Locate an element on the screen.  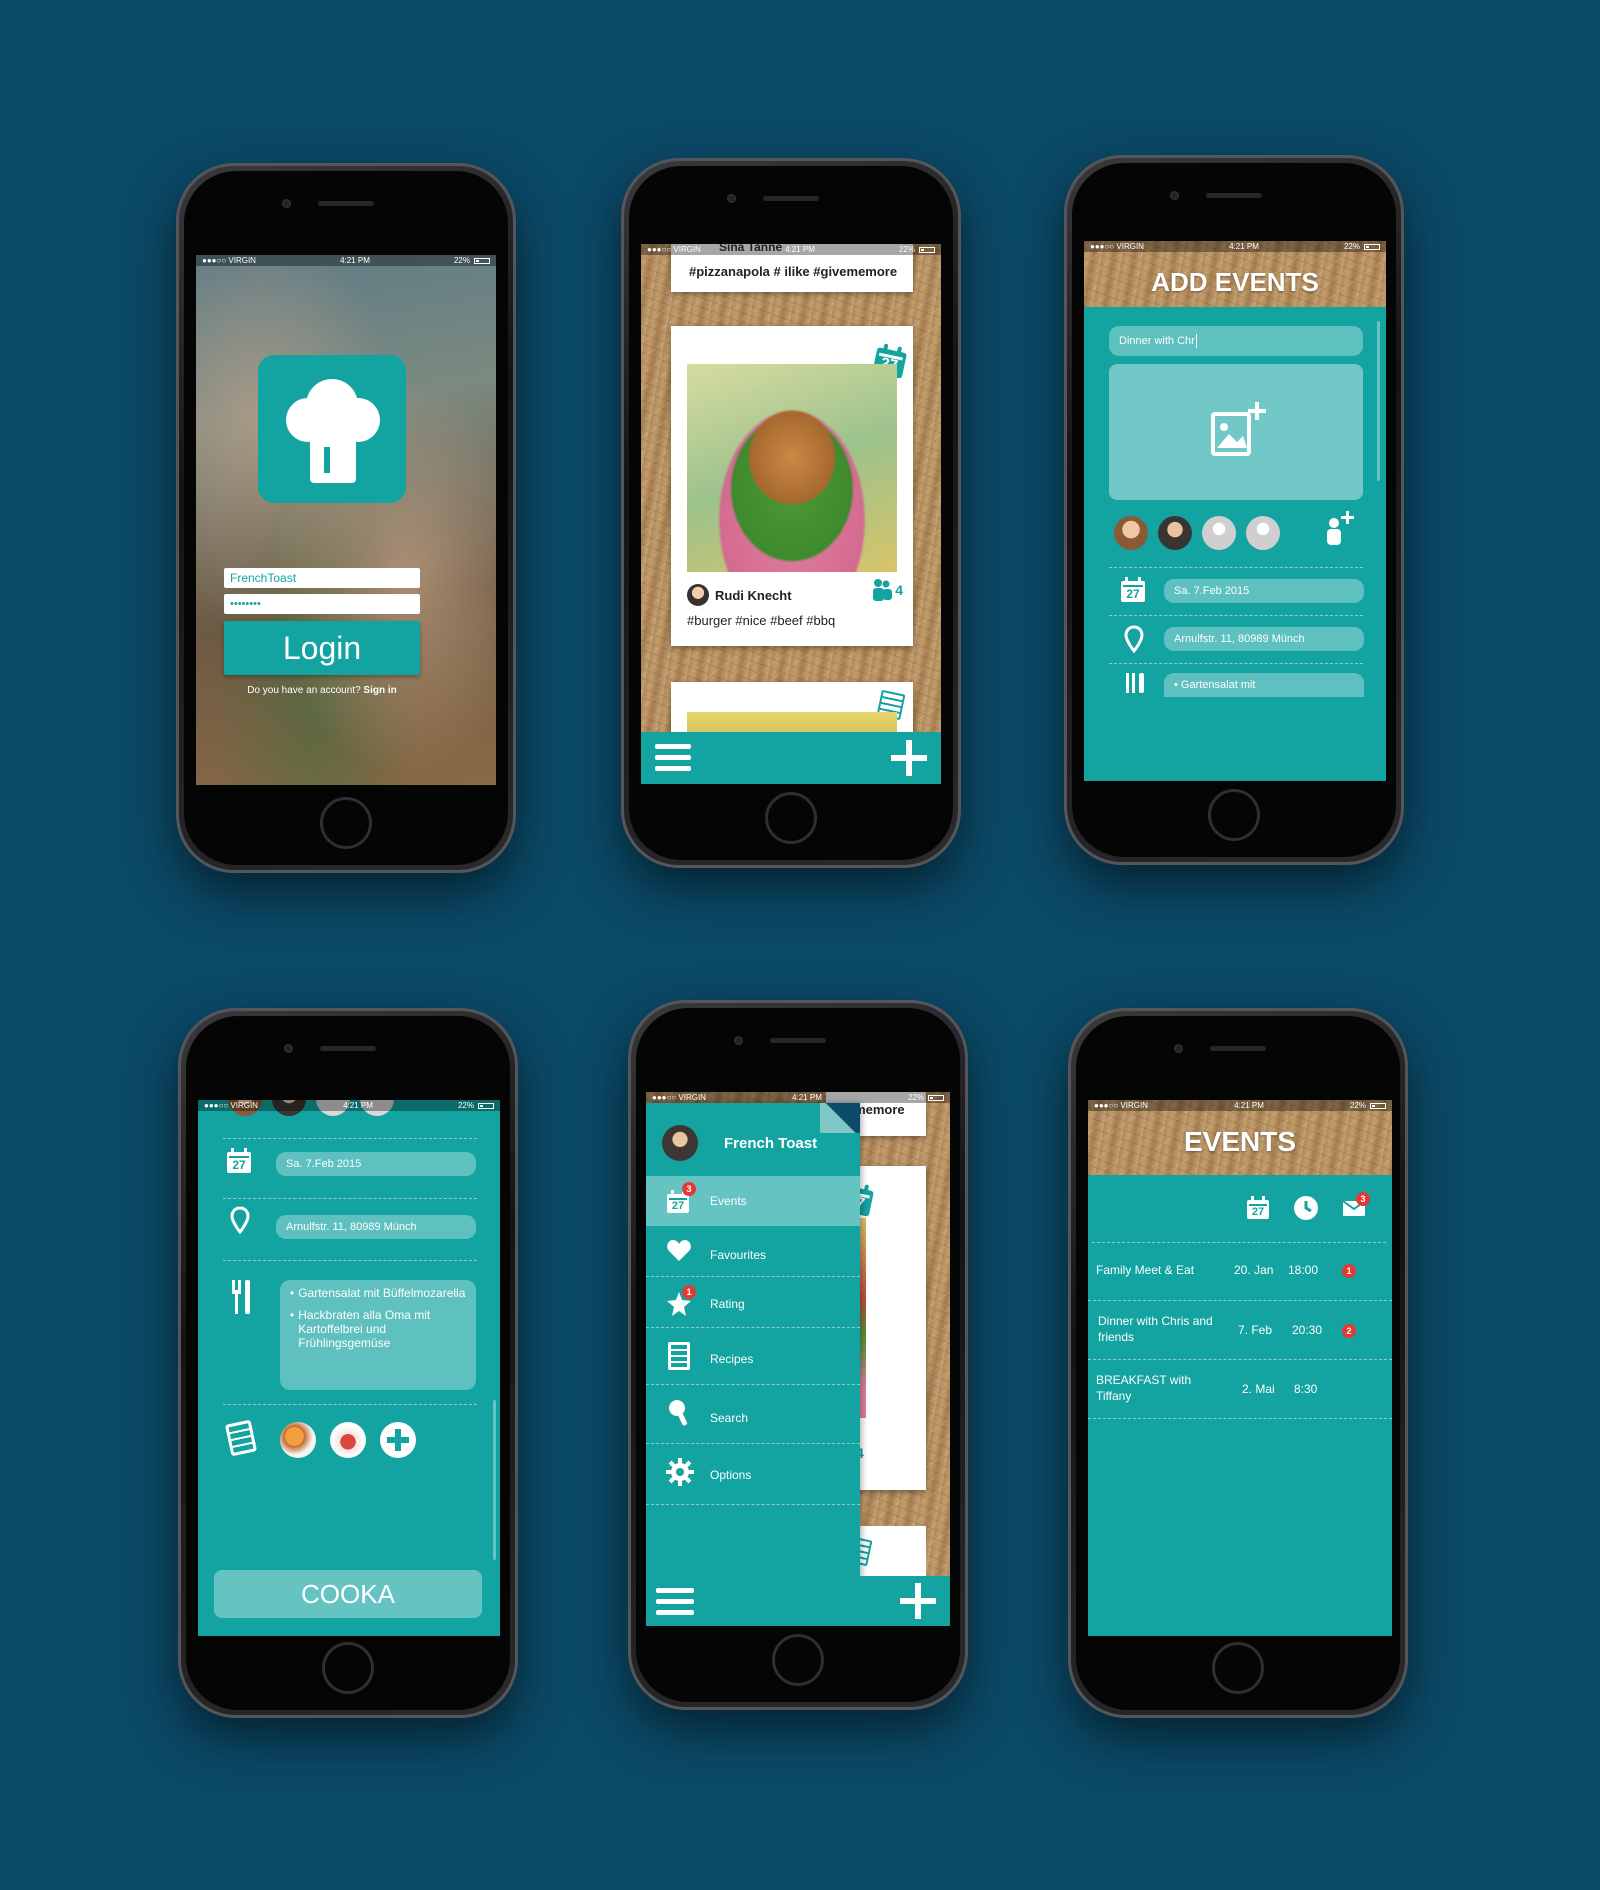
signin-link: Sign in is located at coordinates (379, 690).